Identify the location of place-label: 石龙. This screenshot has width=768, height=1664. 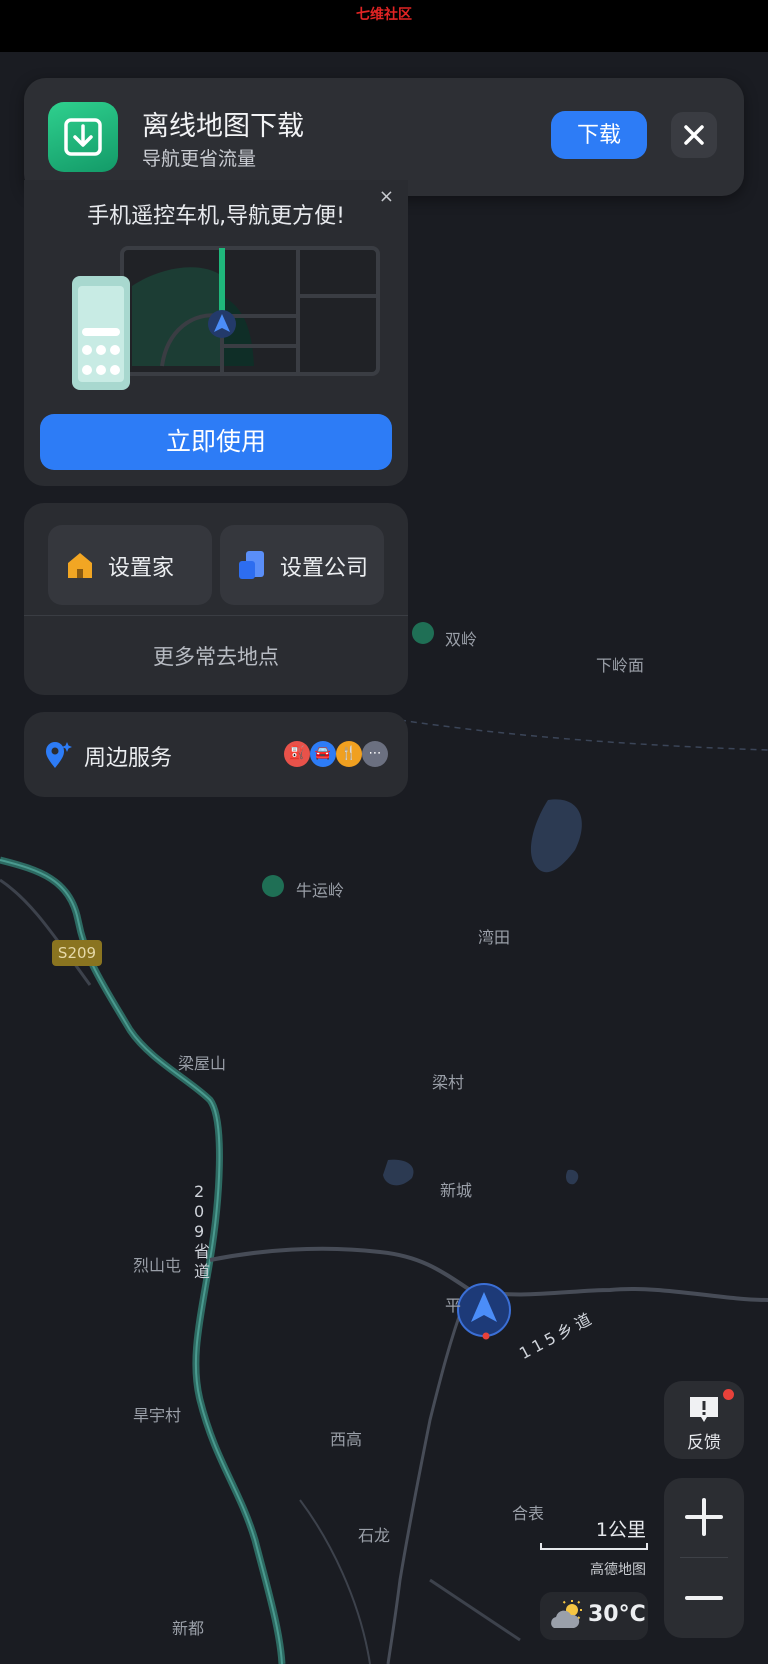
(374, 1535).